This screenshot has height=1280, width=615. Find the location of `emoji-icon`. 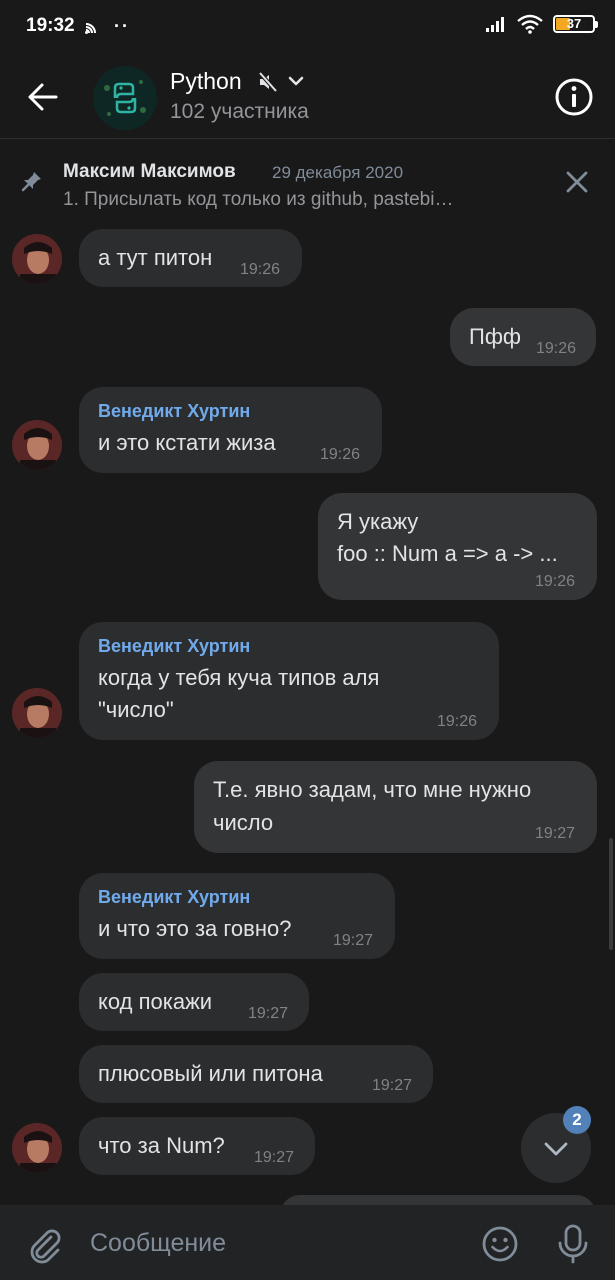

emoji-icon is located at coordinates (500, 1244).